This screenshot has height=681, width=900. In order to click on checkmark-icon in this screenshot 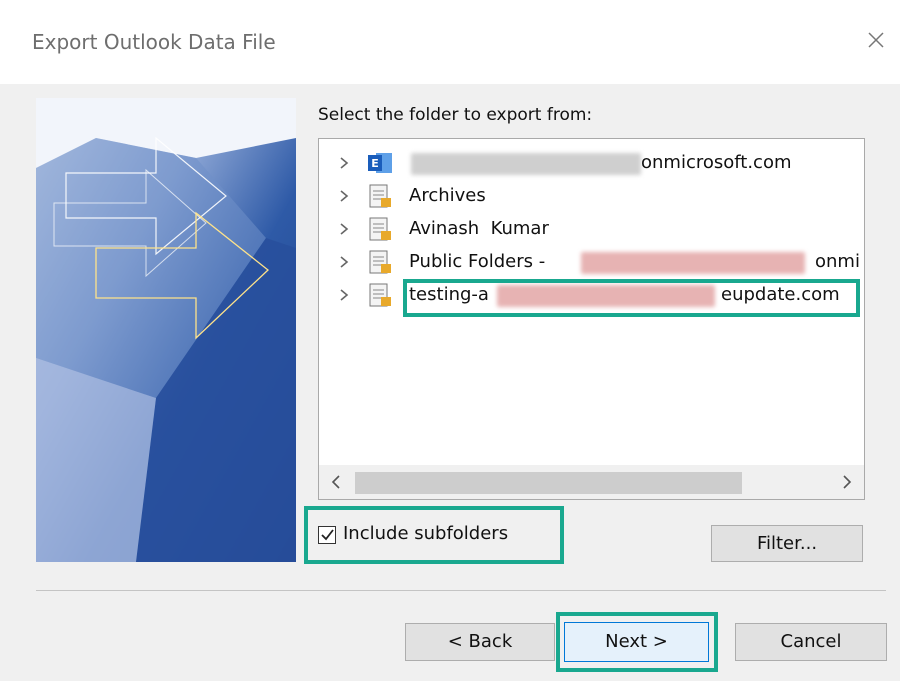, I will do `click(327, 535)`.